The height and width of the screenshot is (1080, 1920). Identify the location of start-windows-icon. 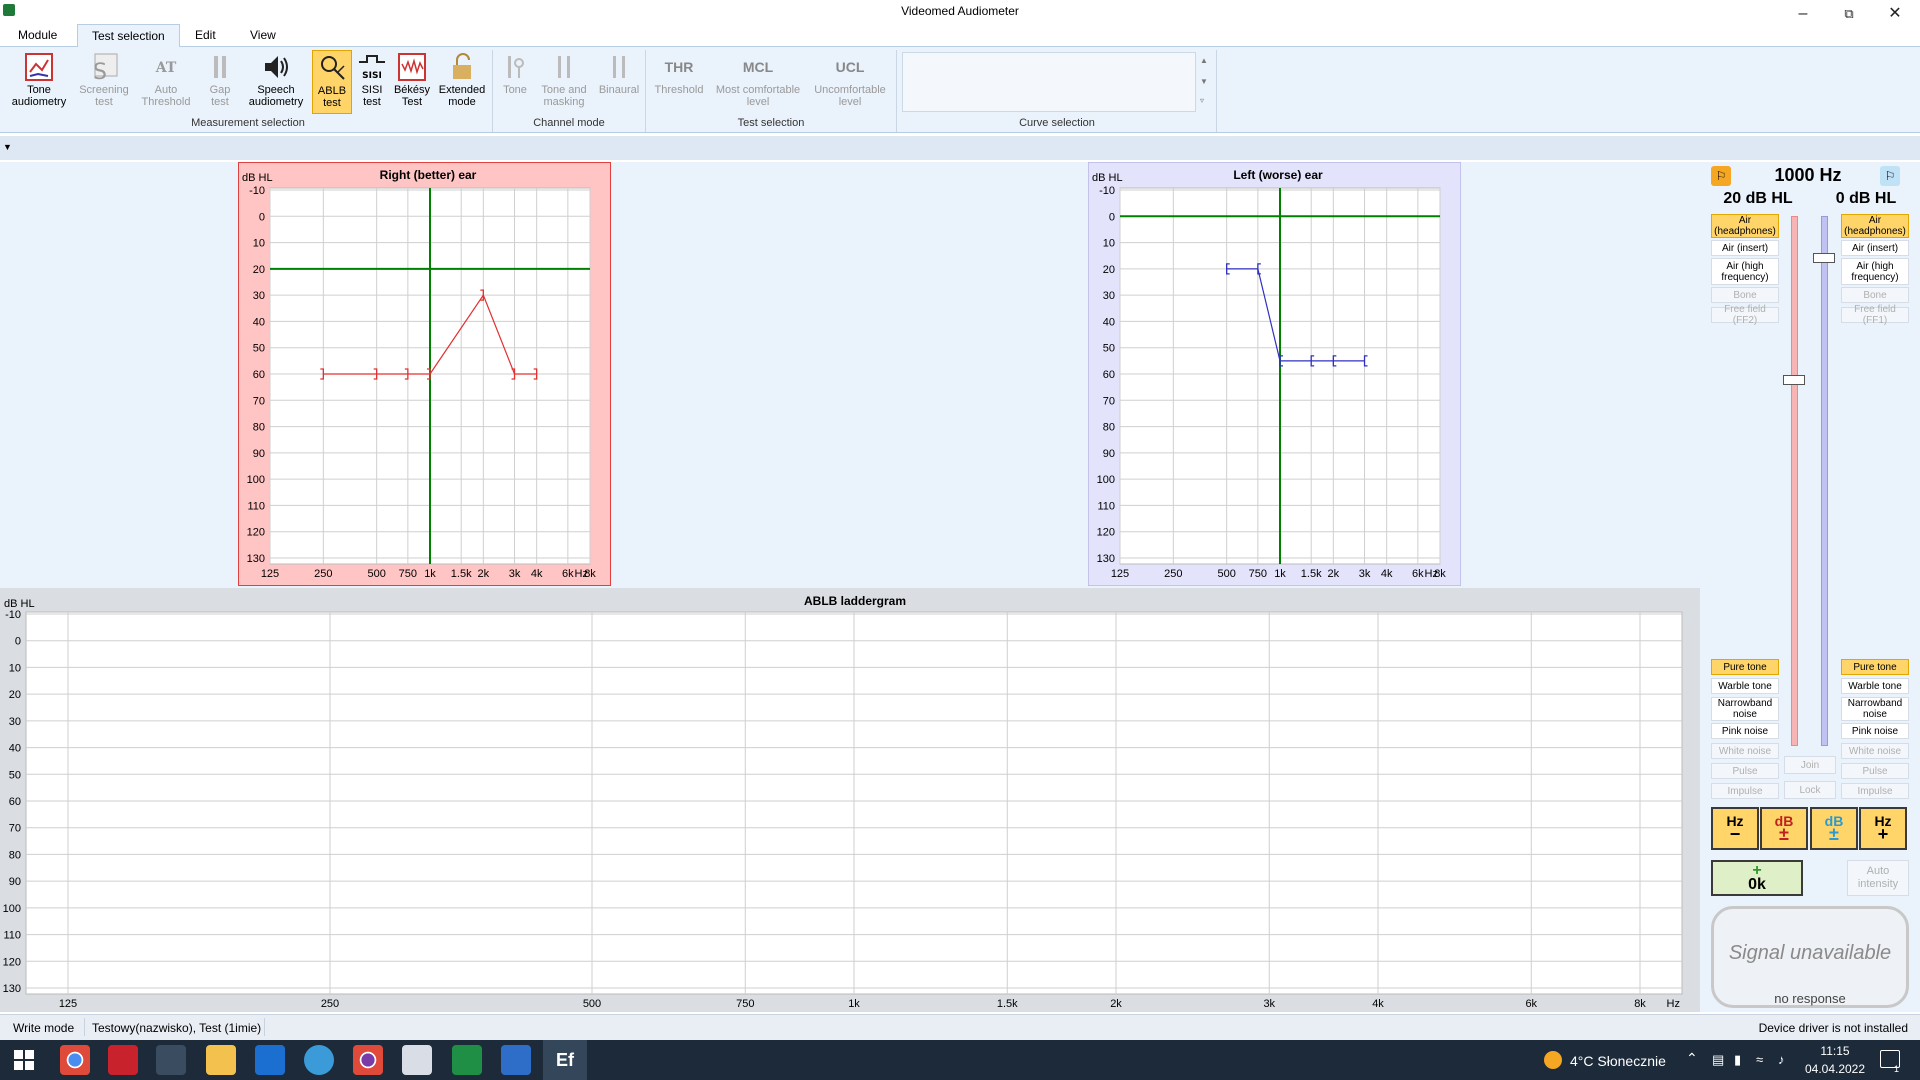
(24, 1060).